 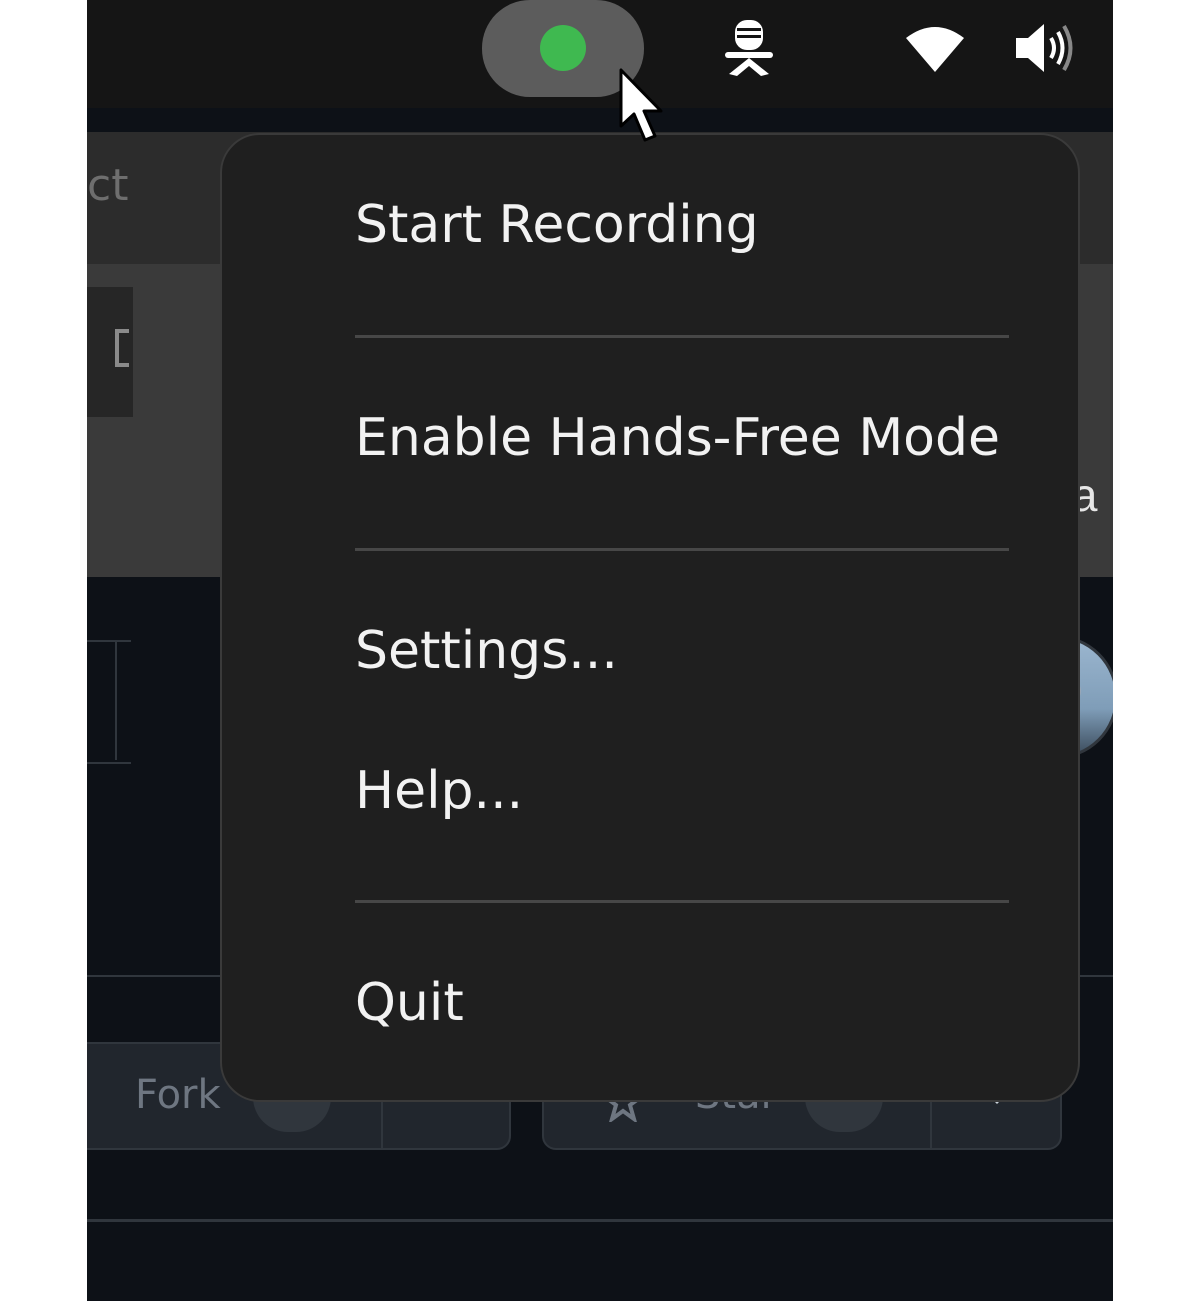 I want to click on volume-icon, so click(x=1044, y=48).